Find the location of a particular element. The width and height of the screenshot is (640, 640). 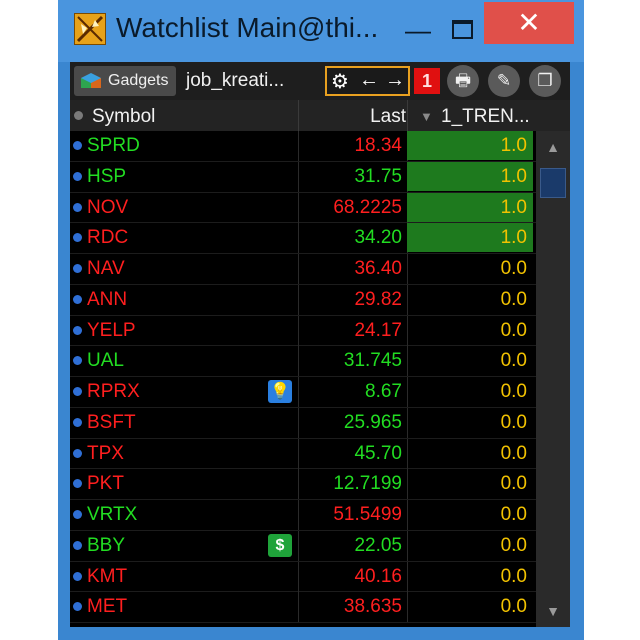

gadgets-label: Gadgets is located at coordinates (138, 80).